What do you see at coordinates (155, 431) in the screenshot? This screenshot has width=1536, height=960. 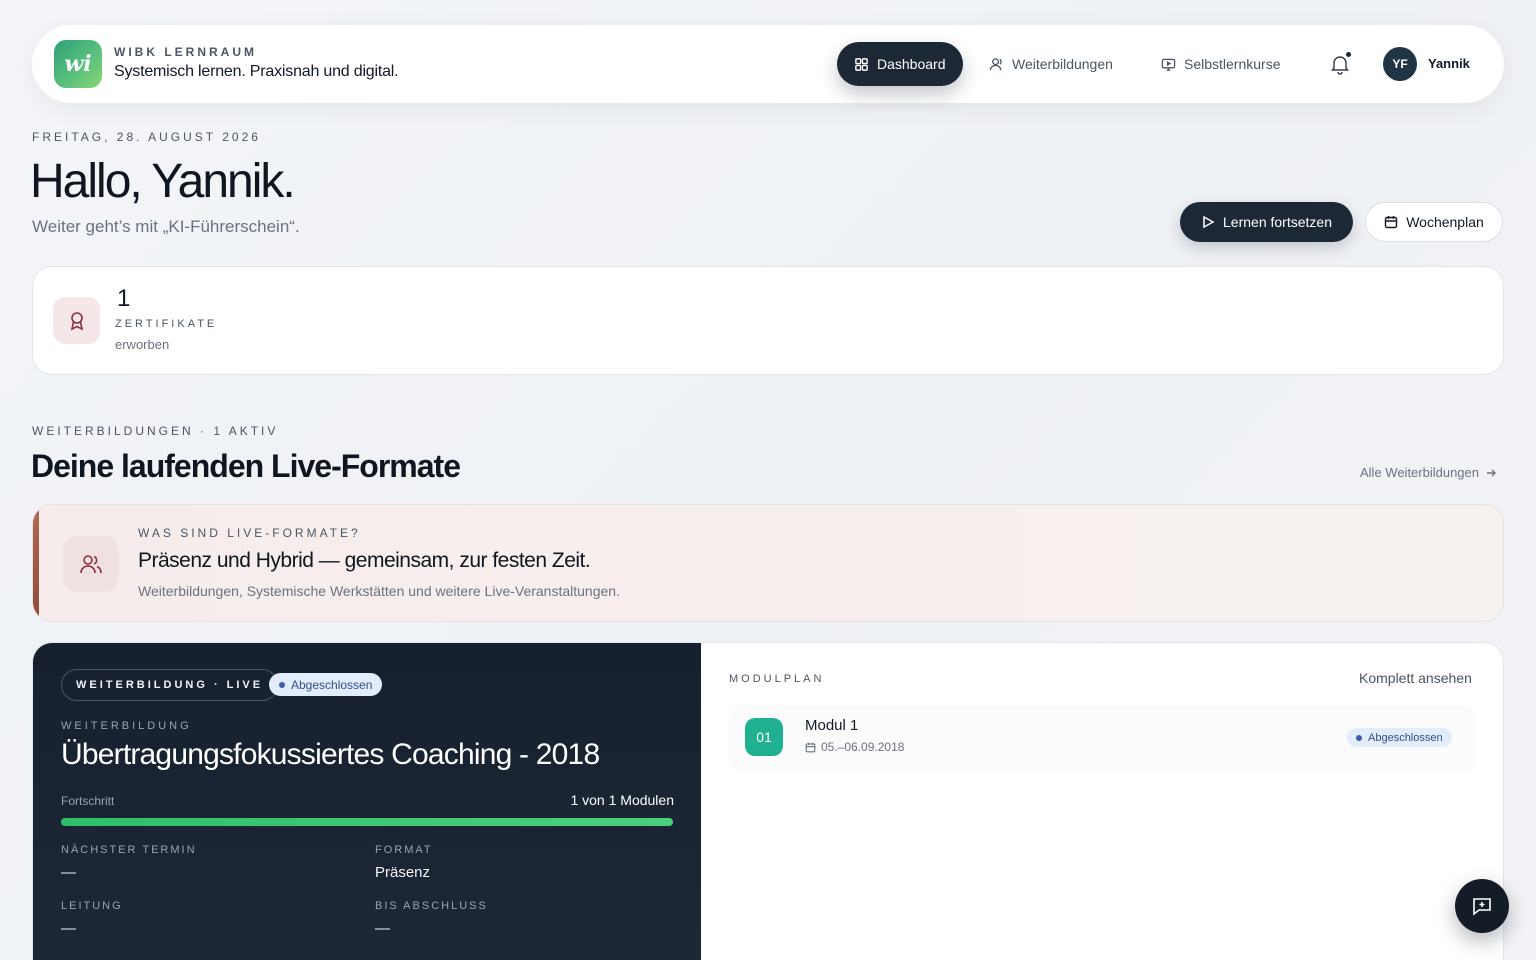 I see `section-eyebrow: WEITERBILDUNGEN · 1 AKTIV` at bounding box center [155, 431].